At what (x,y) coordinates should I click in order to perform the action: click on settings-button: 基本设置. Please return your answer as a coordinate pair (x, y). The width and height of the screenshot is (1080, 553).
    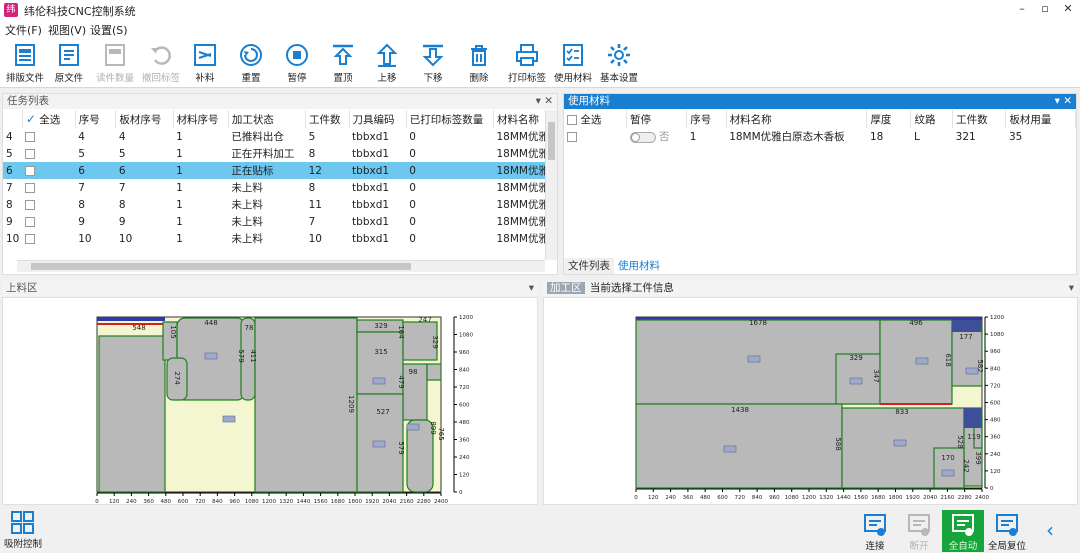
    Looking at the image, I should click on (619, 64).